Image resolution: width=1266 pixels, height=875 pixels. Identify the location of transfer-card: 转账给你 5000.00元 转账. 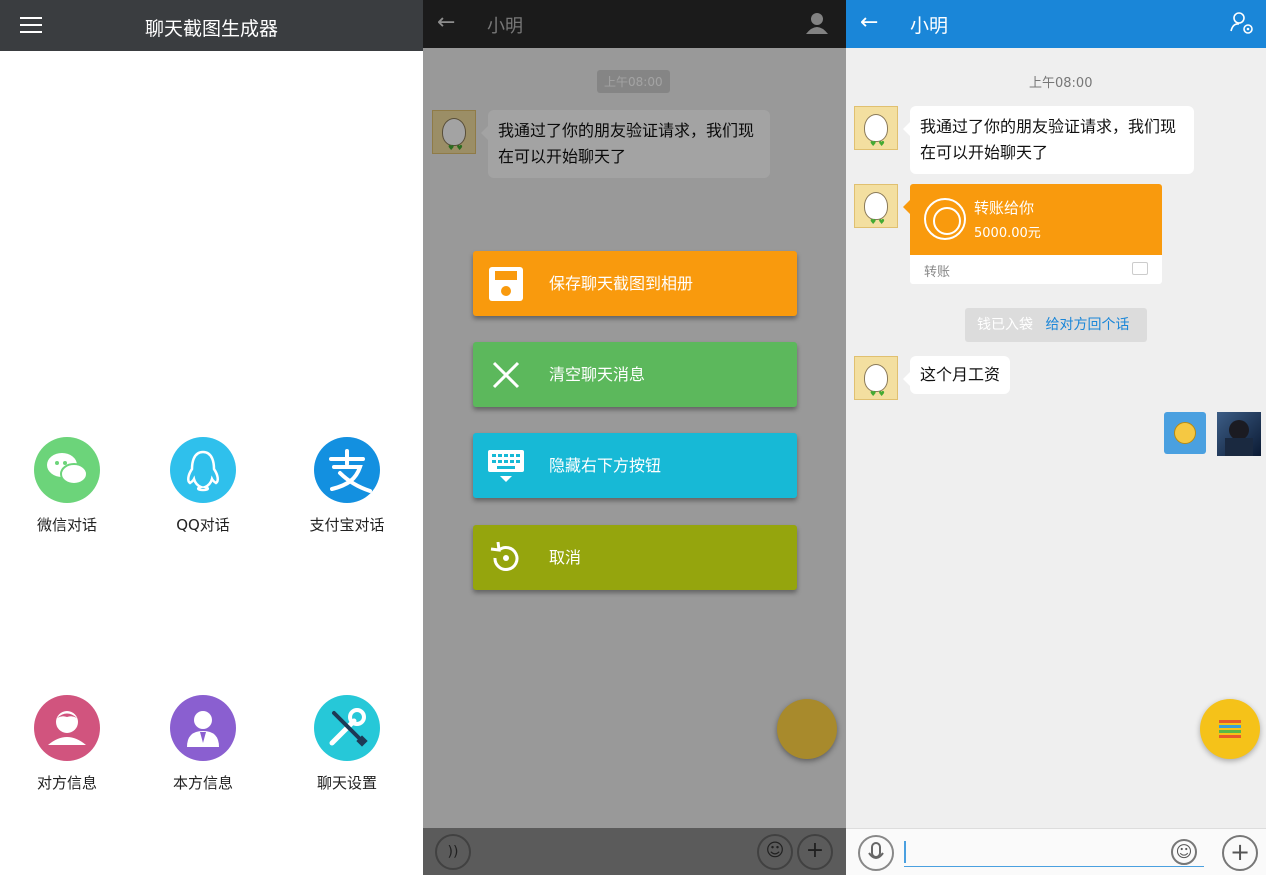
(1032, 234).